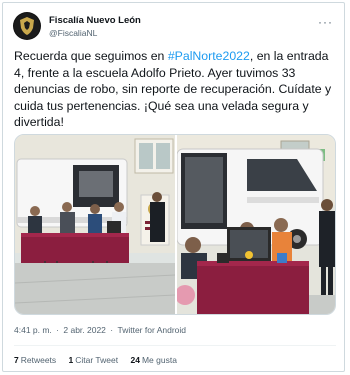  Describe the element at coordinates (38, 360) in the screenshot. I see `retweets-label: Retweets` at that location.